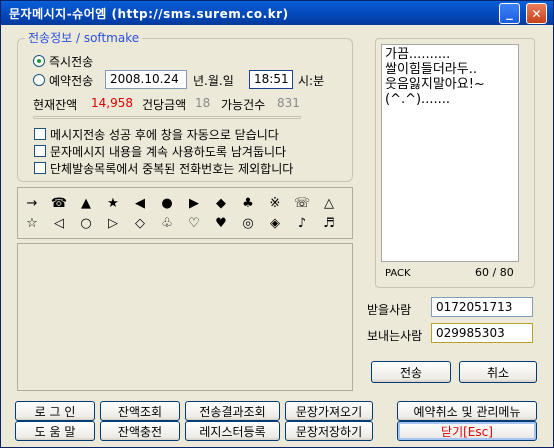  What do you see at coordinates (140, 204) in the screenshot?
I see `symbol-button: ◀` at bounding box center [140, 204].